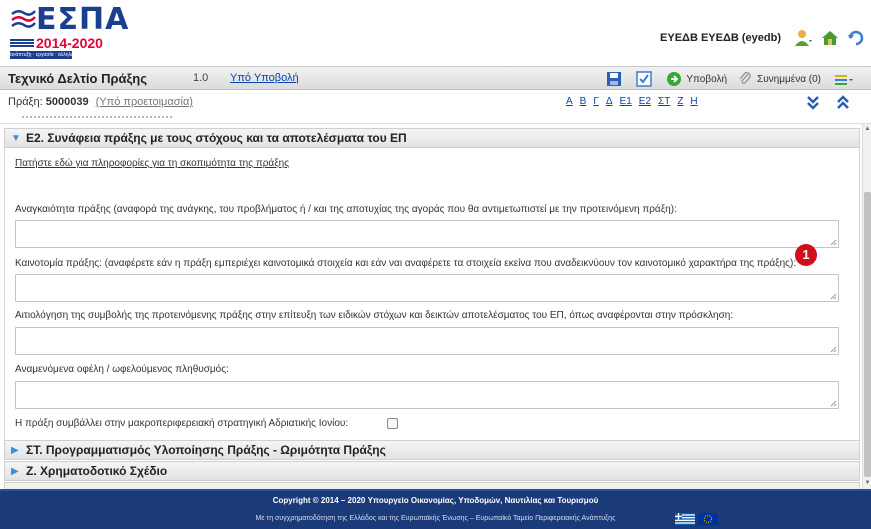 This screenshot has height=529, width=871. What do you see at coordinates (626, 101) in the screenshot?
I see `section-link-e1: Ε1` at bounding box center [626, 101].